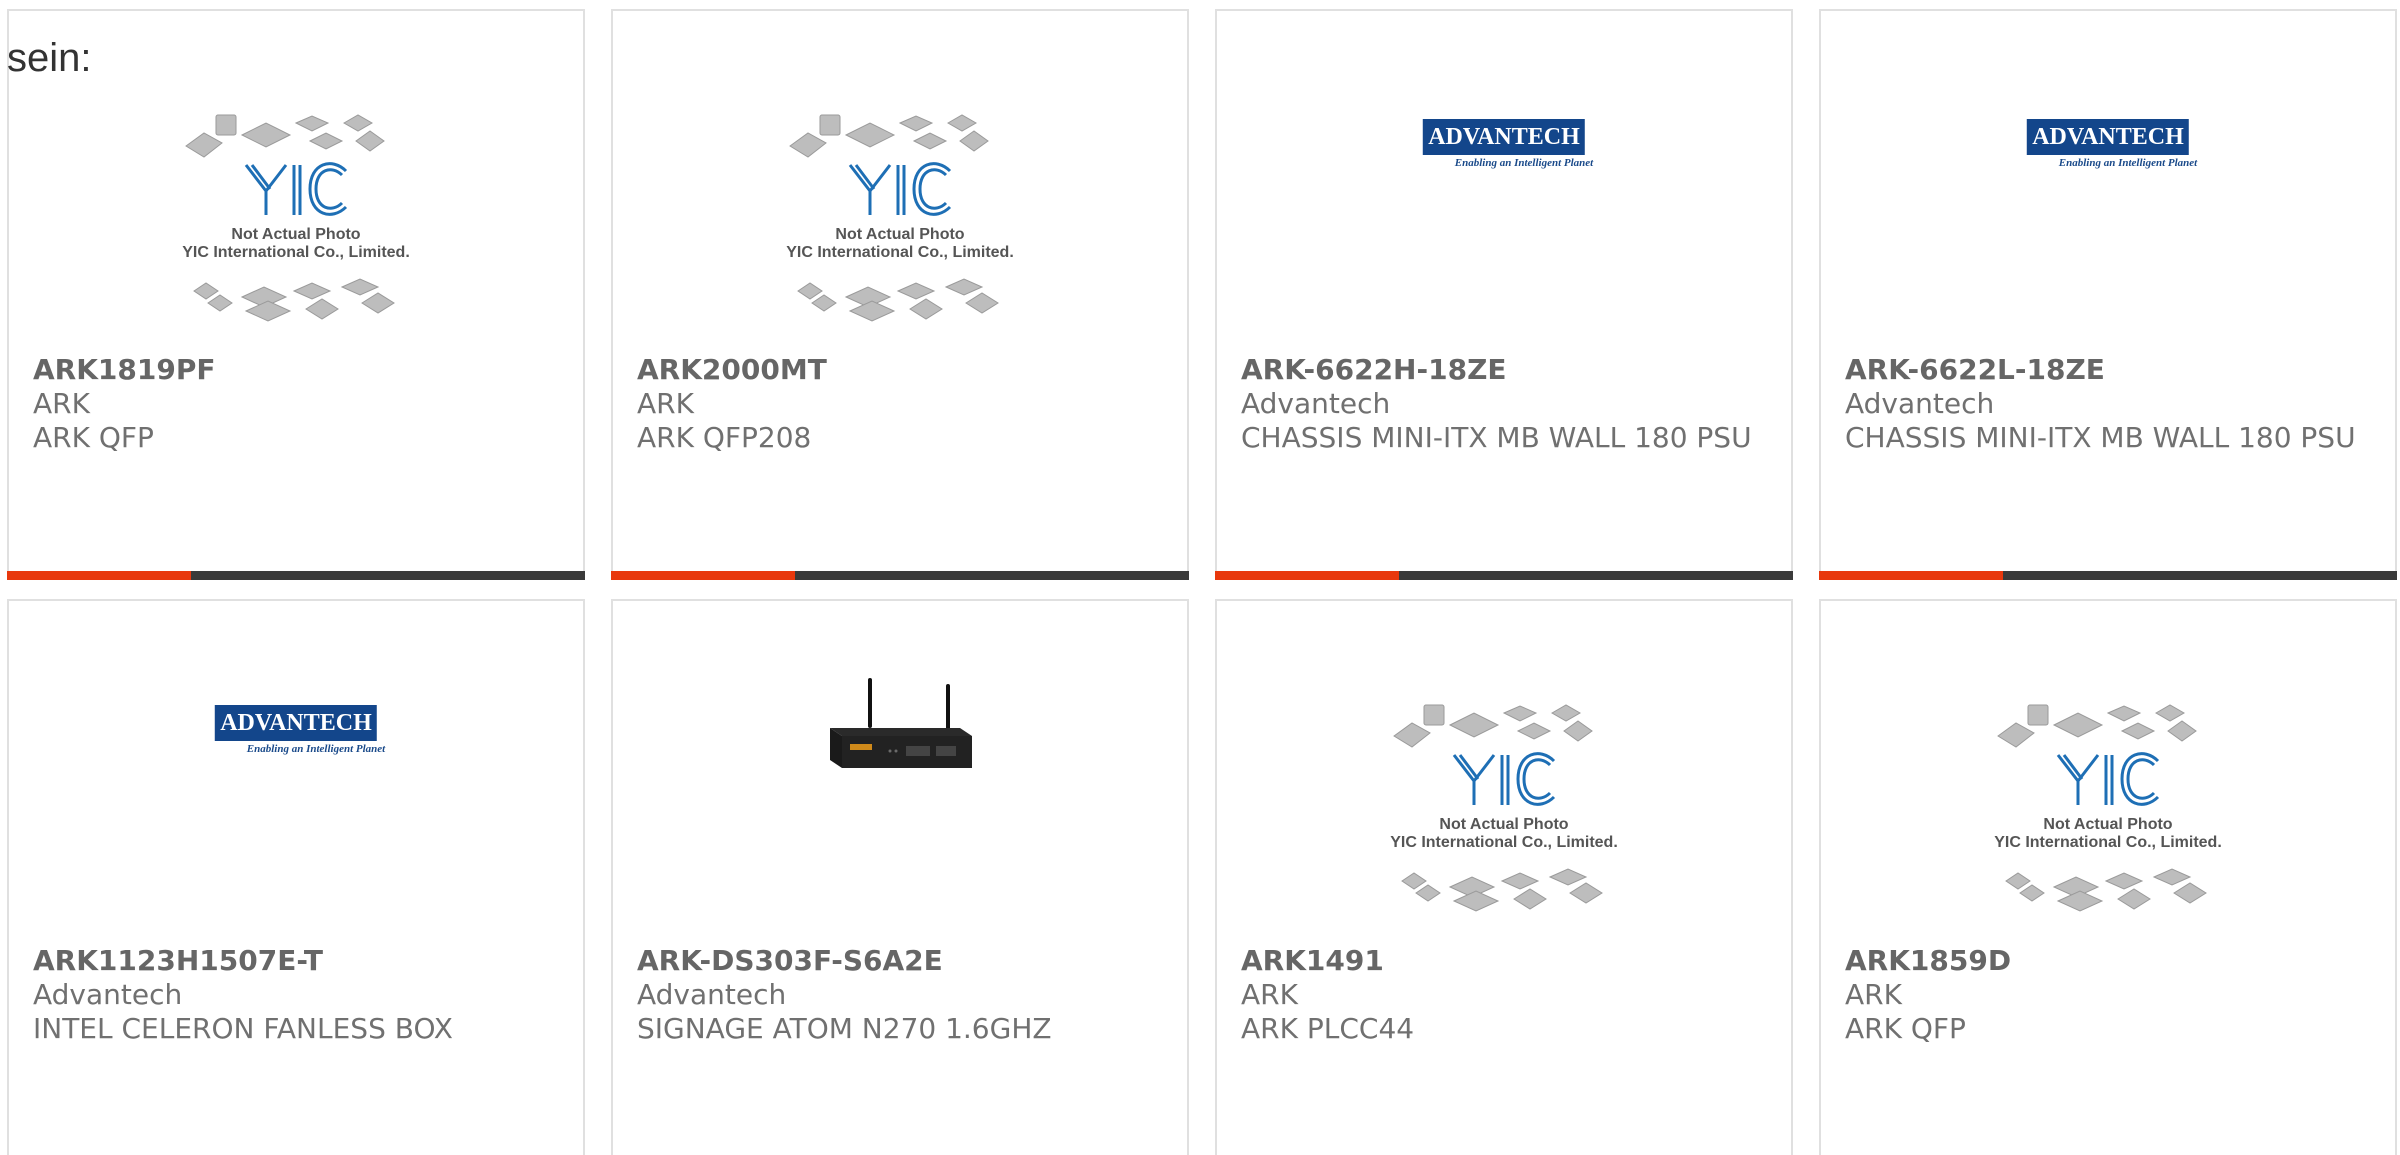 This screenshot has height=1155, width=2400. What do you see at coordinates (2108, 995) in the screenshot?
I see `product-info: ARK1859D ARK ARK QFP` at bounding box center [2108, 995].